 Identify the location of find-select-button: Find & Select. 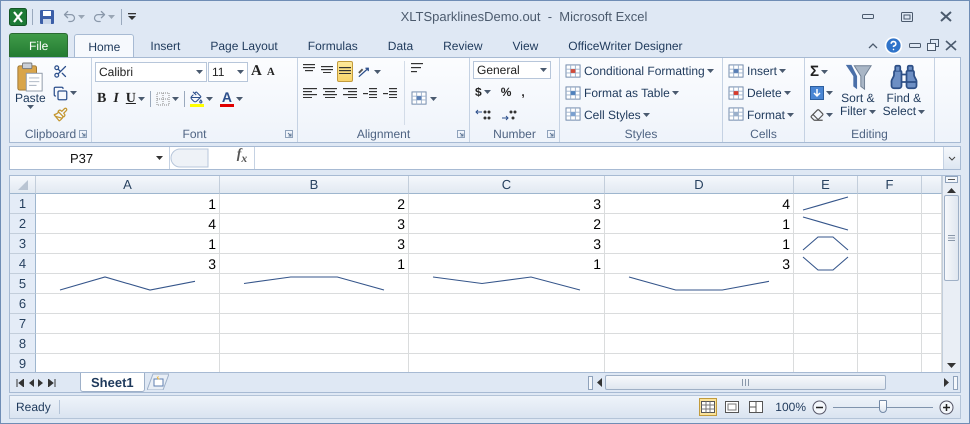
(904, 93).